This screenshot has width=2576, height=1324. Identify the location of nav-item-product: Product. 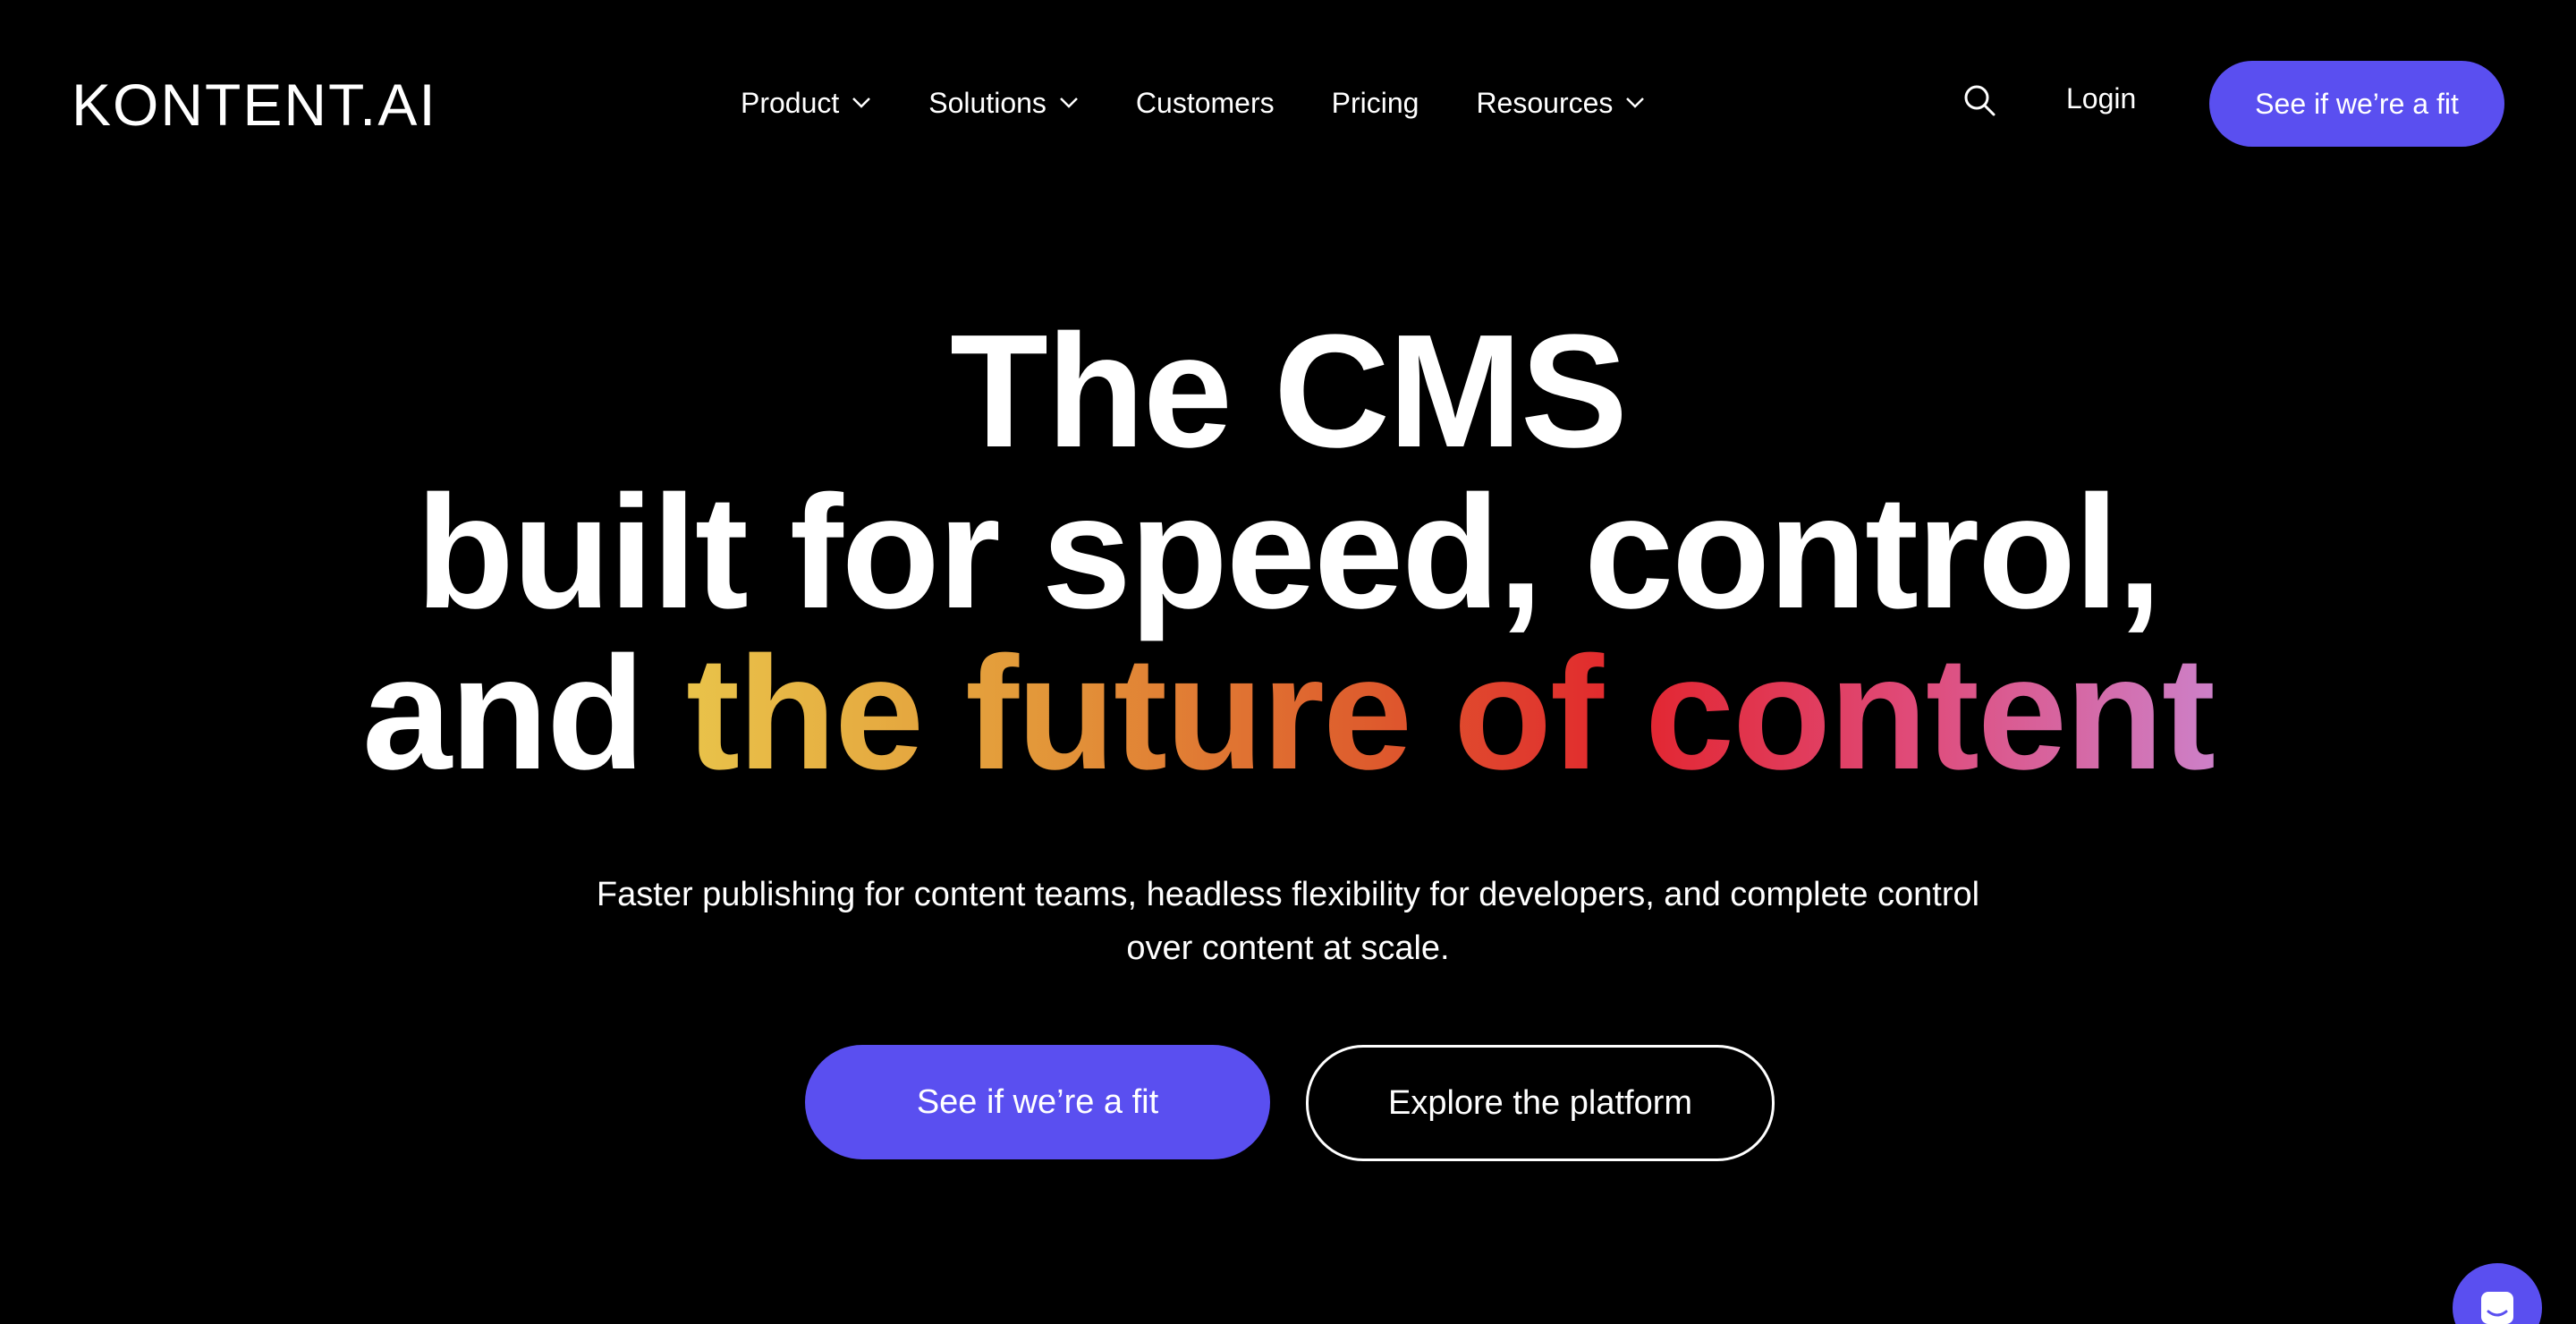
(806, 103).